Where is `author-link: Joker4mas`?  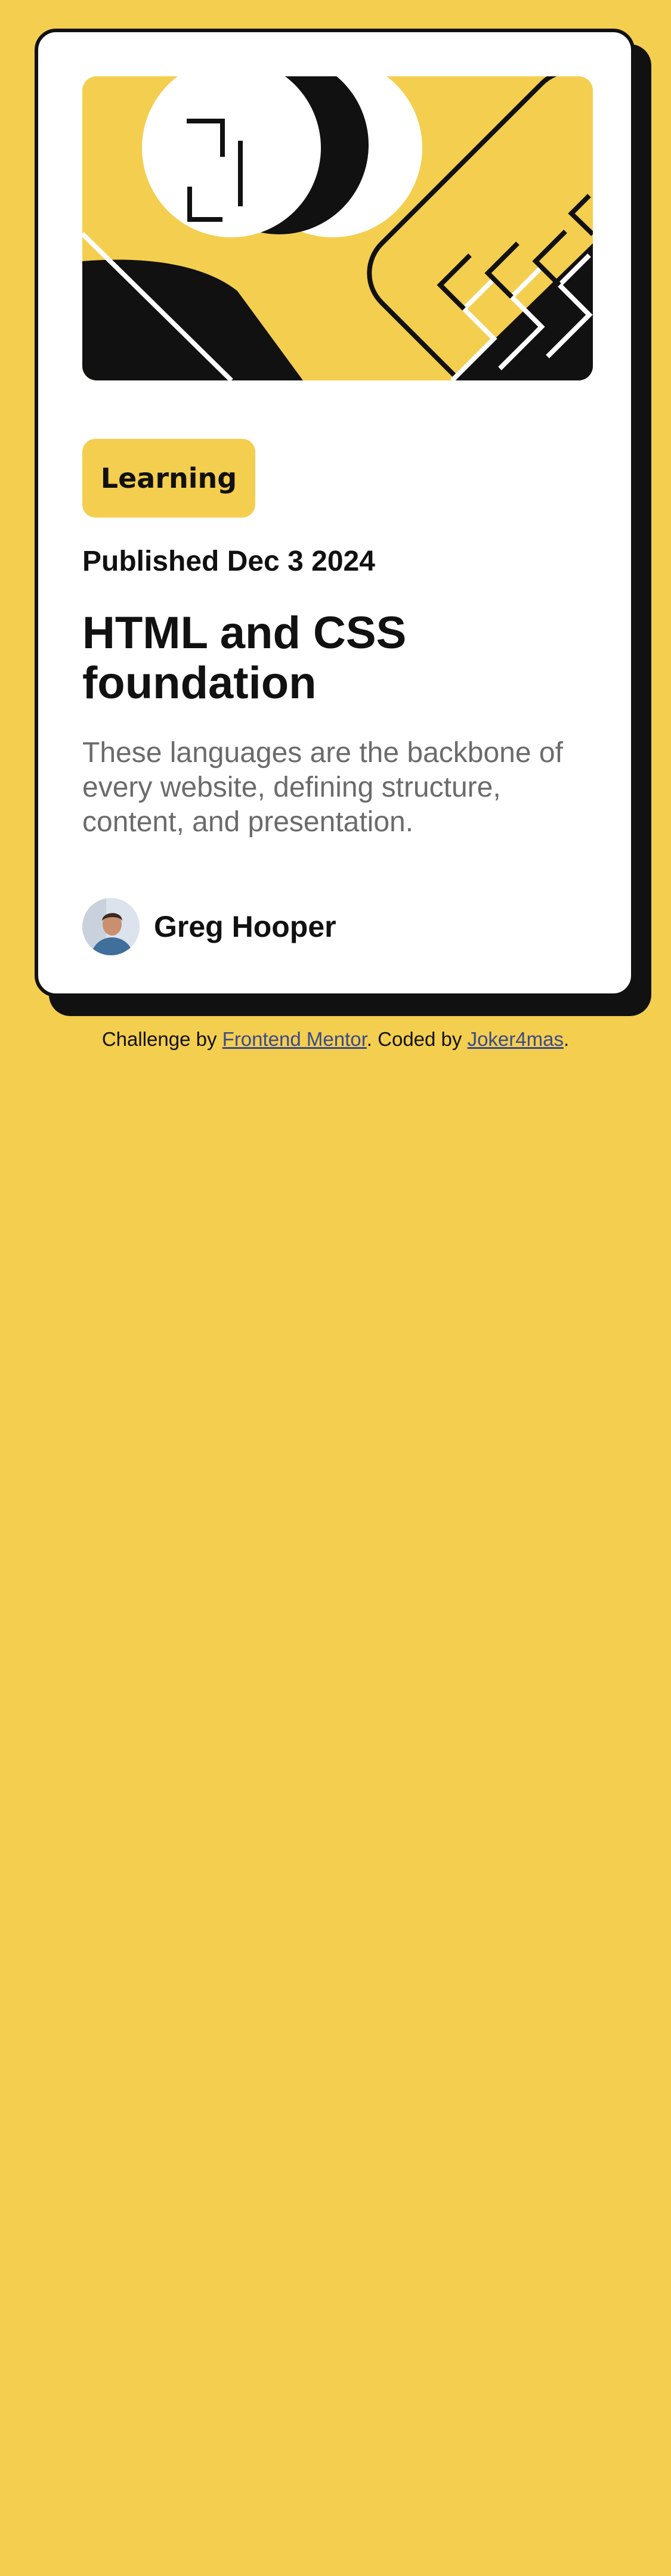 author-link: Joker4mas is located at coordinates (516, 1039).